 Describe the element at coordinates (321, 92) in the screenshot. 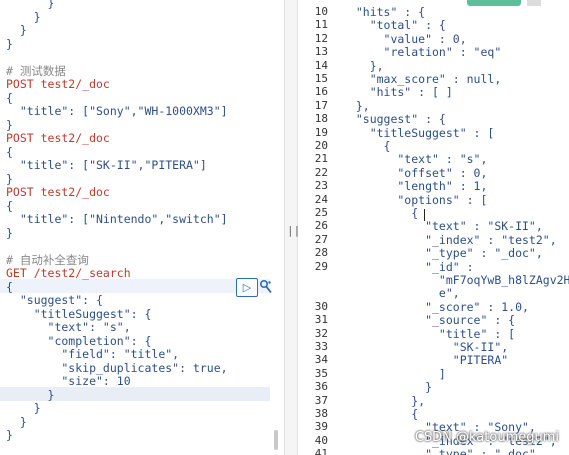

I see `line-number: 16` at that location.